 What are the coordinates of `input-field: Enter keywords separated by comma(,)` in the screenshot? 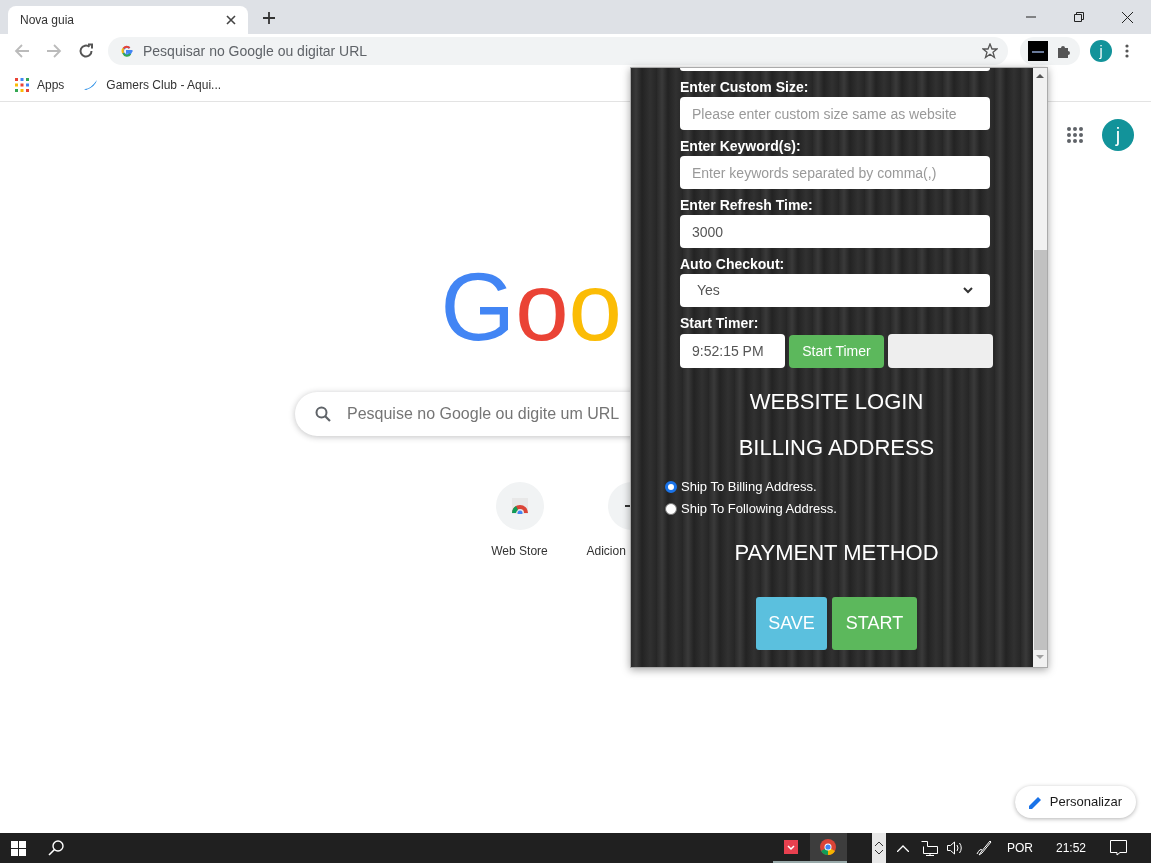 It's located at (835, 172).